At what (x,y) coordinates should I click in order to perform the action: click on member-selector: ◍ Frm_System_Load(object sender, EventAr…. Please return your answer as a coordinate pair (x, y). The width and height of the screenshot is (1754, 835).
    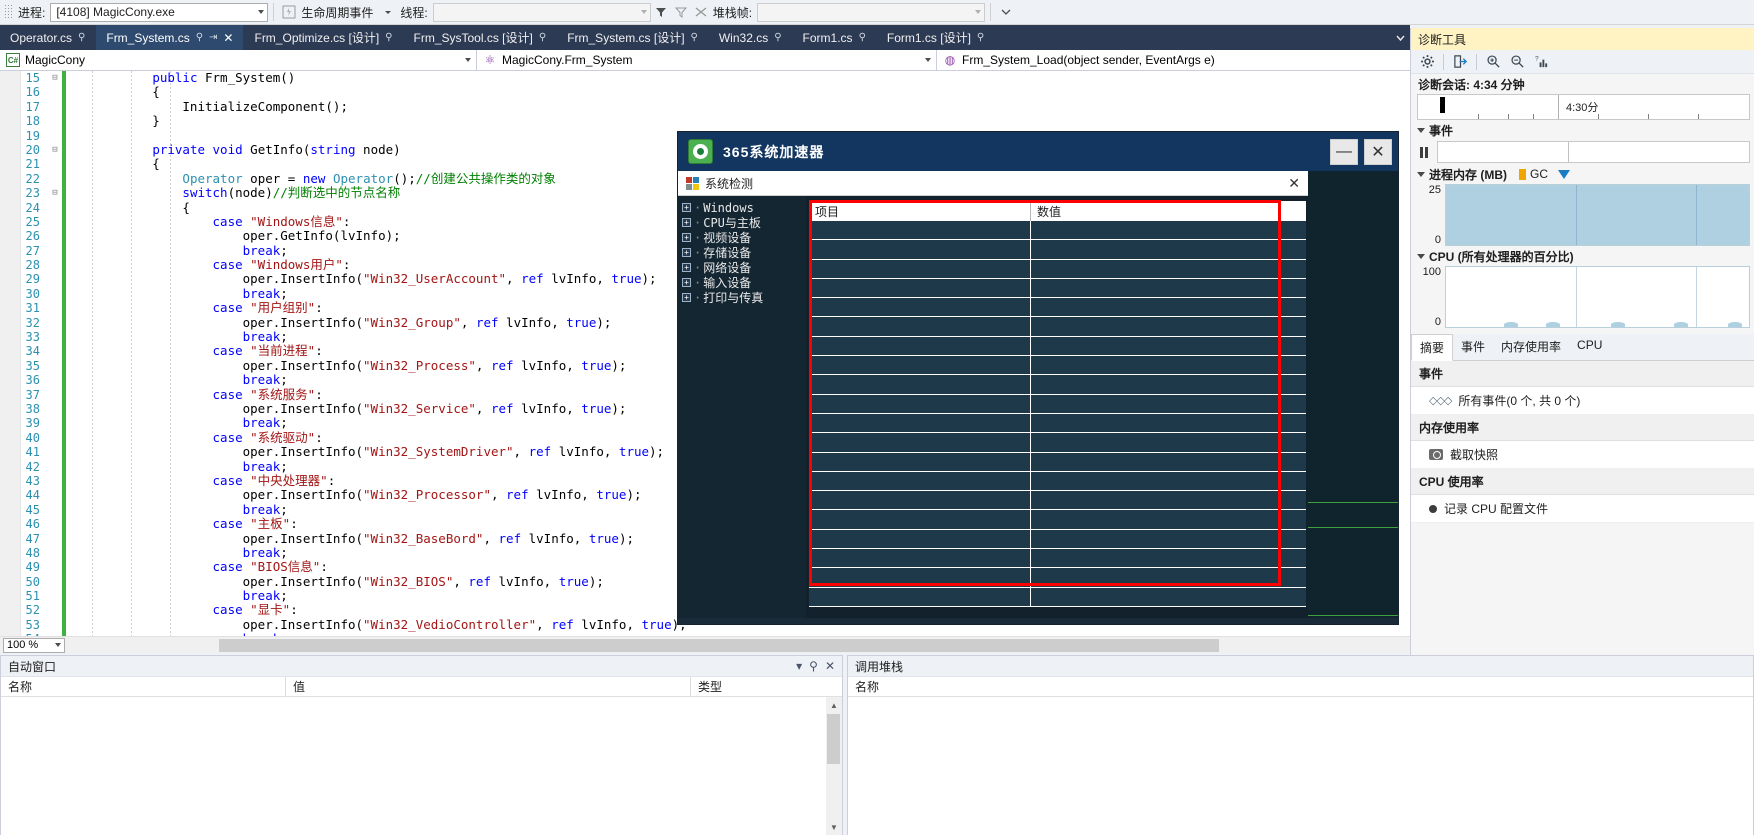
    Looking at the image, I should click on (1173, 60).